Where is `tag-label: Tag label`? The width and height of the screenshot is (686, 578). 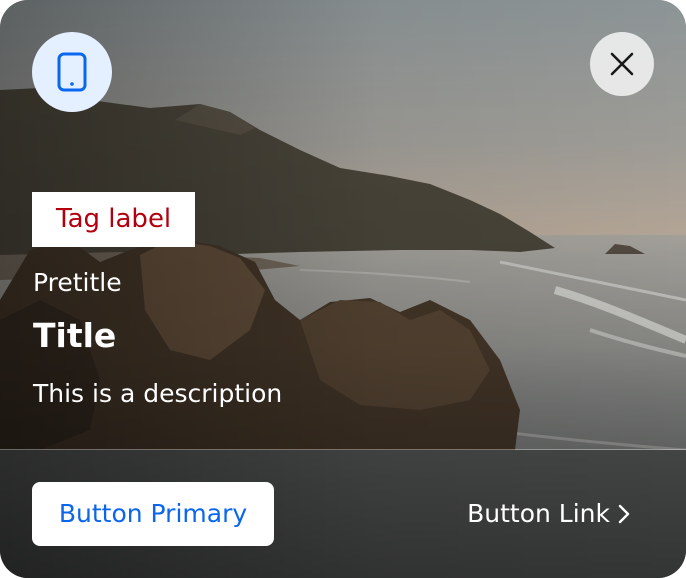
tag-label: Tag label is located at coordinates (114, 219).